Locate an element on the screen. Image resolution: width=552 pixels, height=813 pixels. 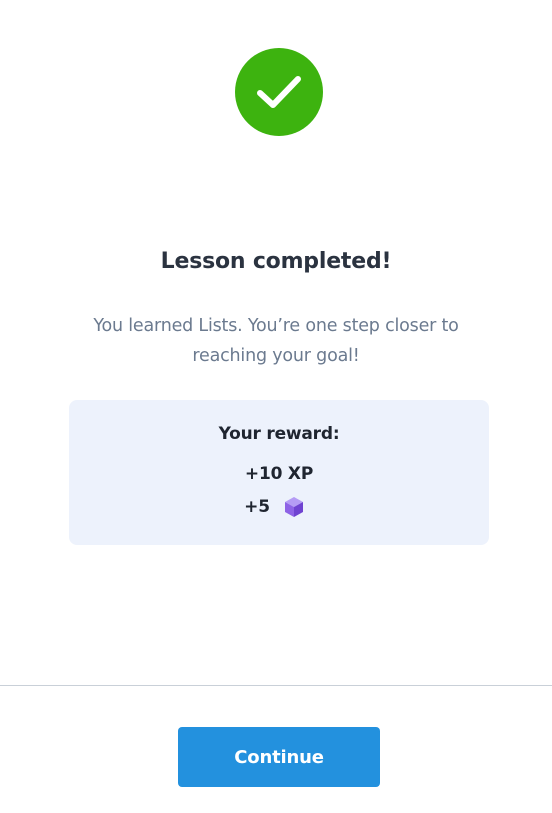
continue-button: Continue is located at coordinates (279, 757).